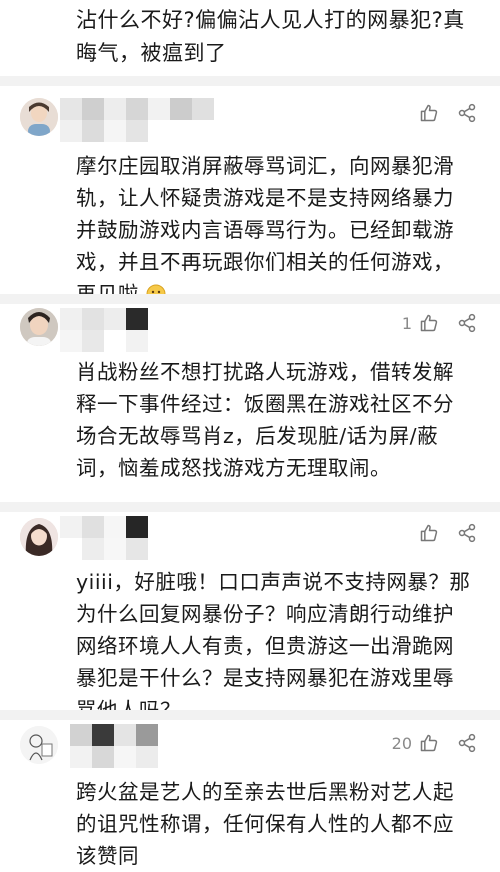 Image resolution: width=500 pixels, height=872 pixels. Describe the element at coordinates (270, 36) in the screenshot. I see `previous-comment-text: 沾什么不好?偏偏沾人见人打的网暴犯?真晦气，被瘟到了` at that location.